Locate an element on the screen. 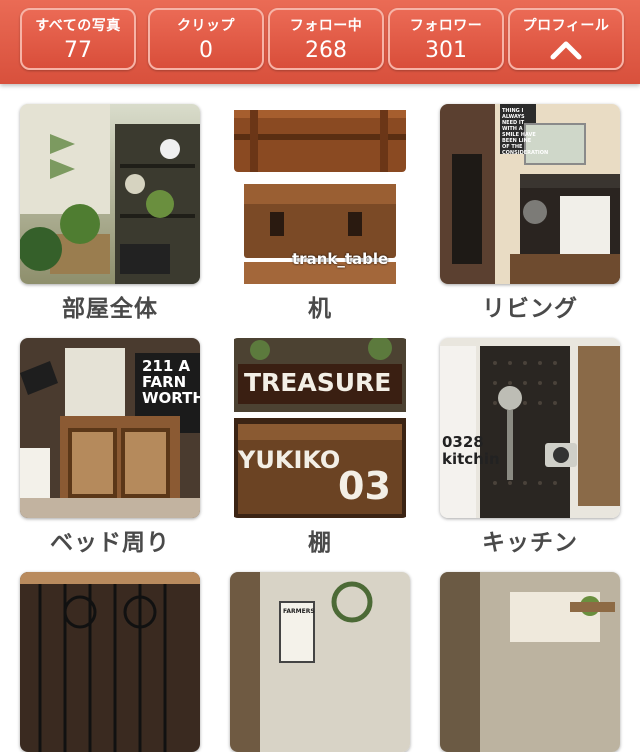 Image resolution: width=640 pixels, height=752 pixels. shelf-sign-text: TREASURE is located at coordinates (318, 382).